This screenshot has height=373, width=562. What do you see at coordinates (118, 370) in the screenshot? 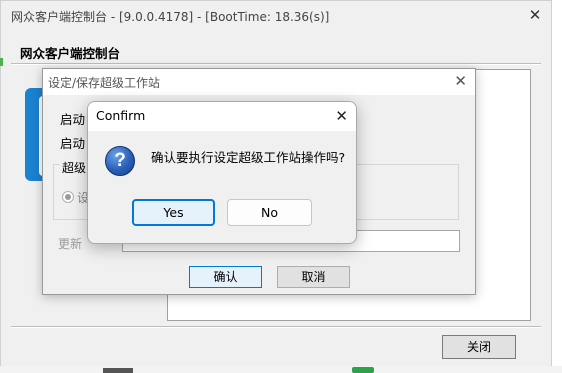
I see `background-app-icon` at bounding box center [118, 370].